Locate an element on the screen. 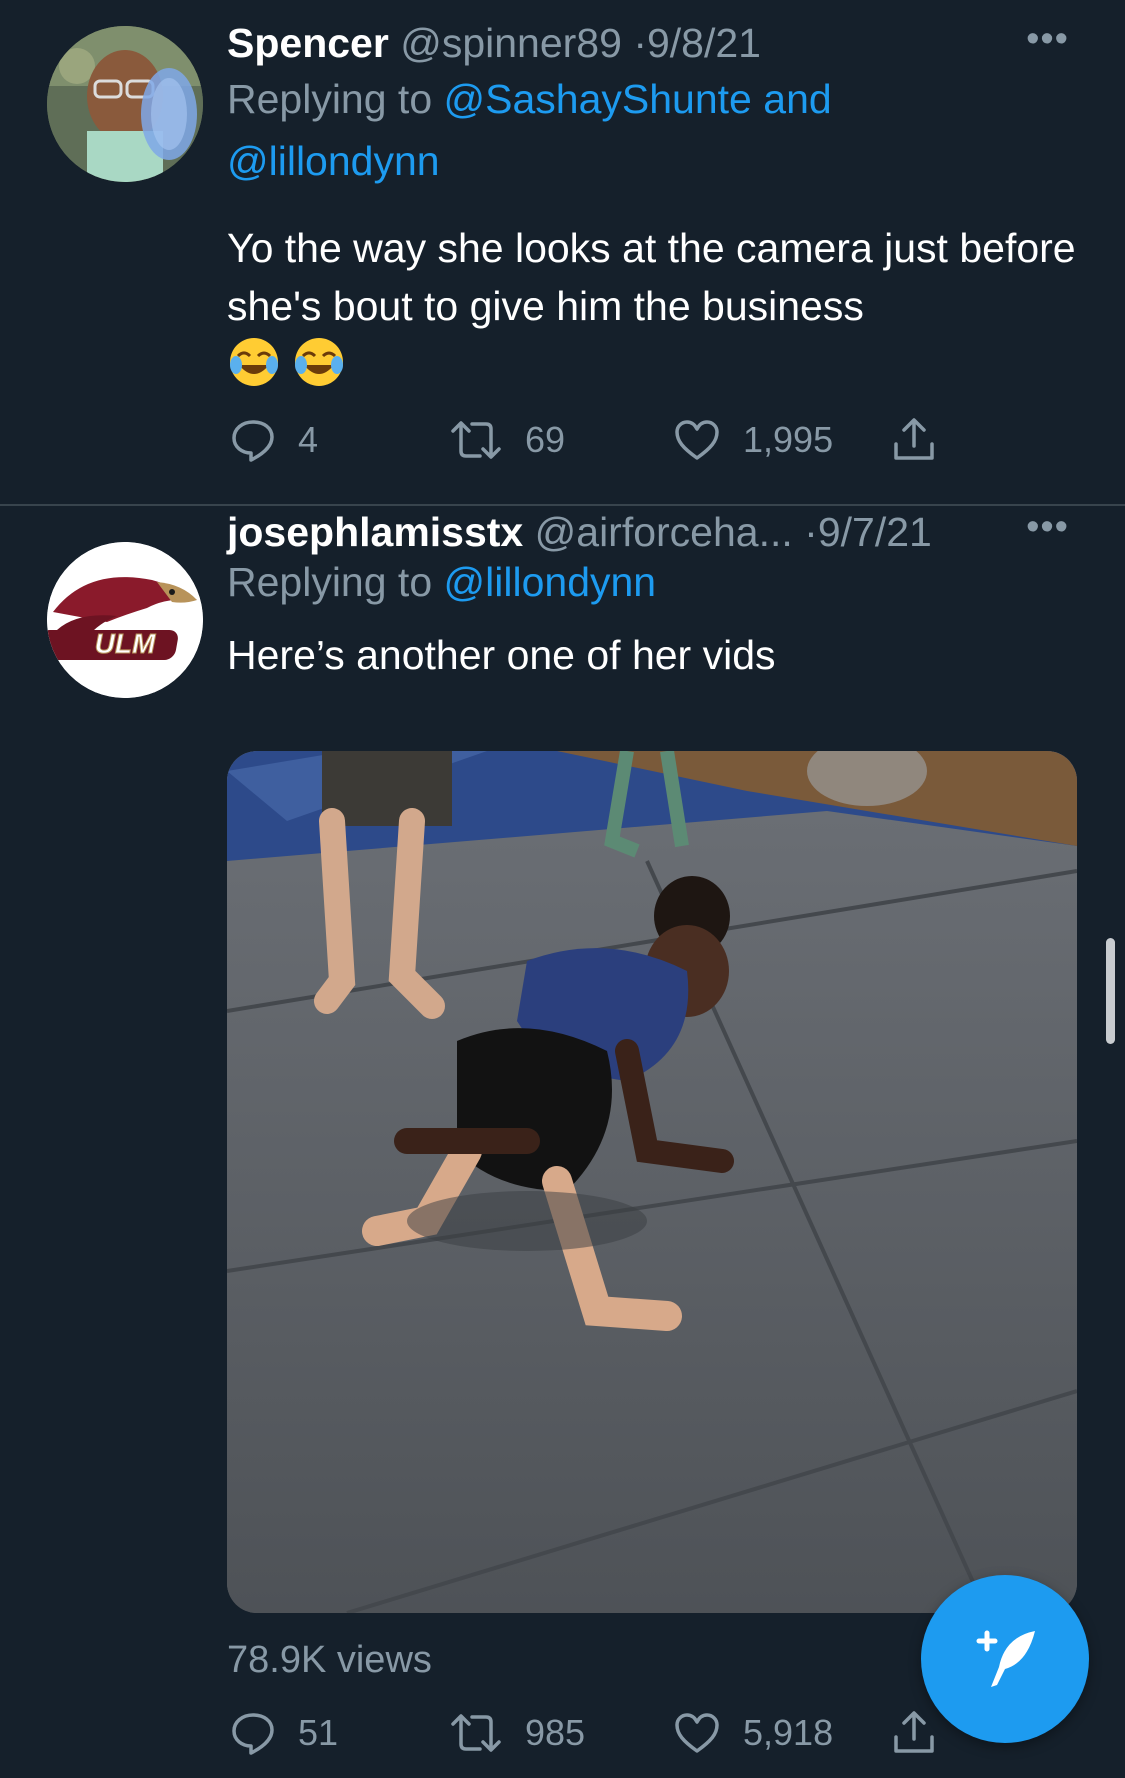  replying-to: Replying to @lillondynn is located at coordinates (652, 582).